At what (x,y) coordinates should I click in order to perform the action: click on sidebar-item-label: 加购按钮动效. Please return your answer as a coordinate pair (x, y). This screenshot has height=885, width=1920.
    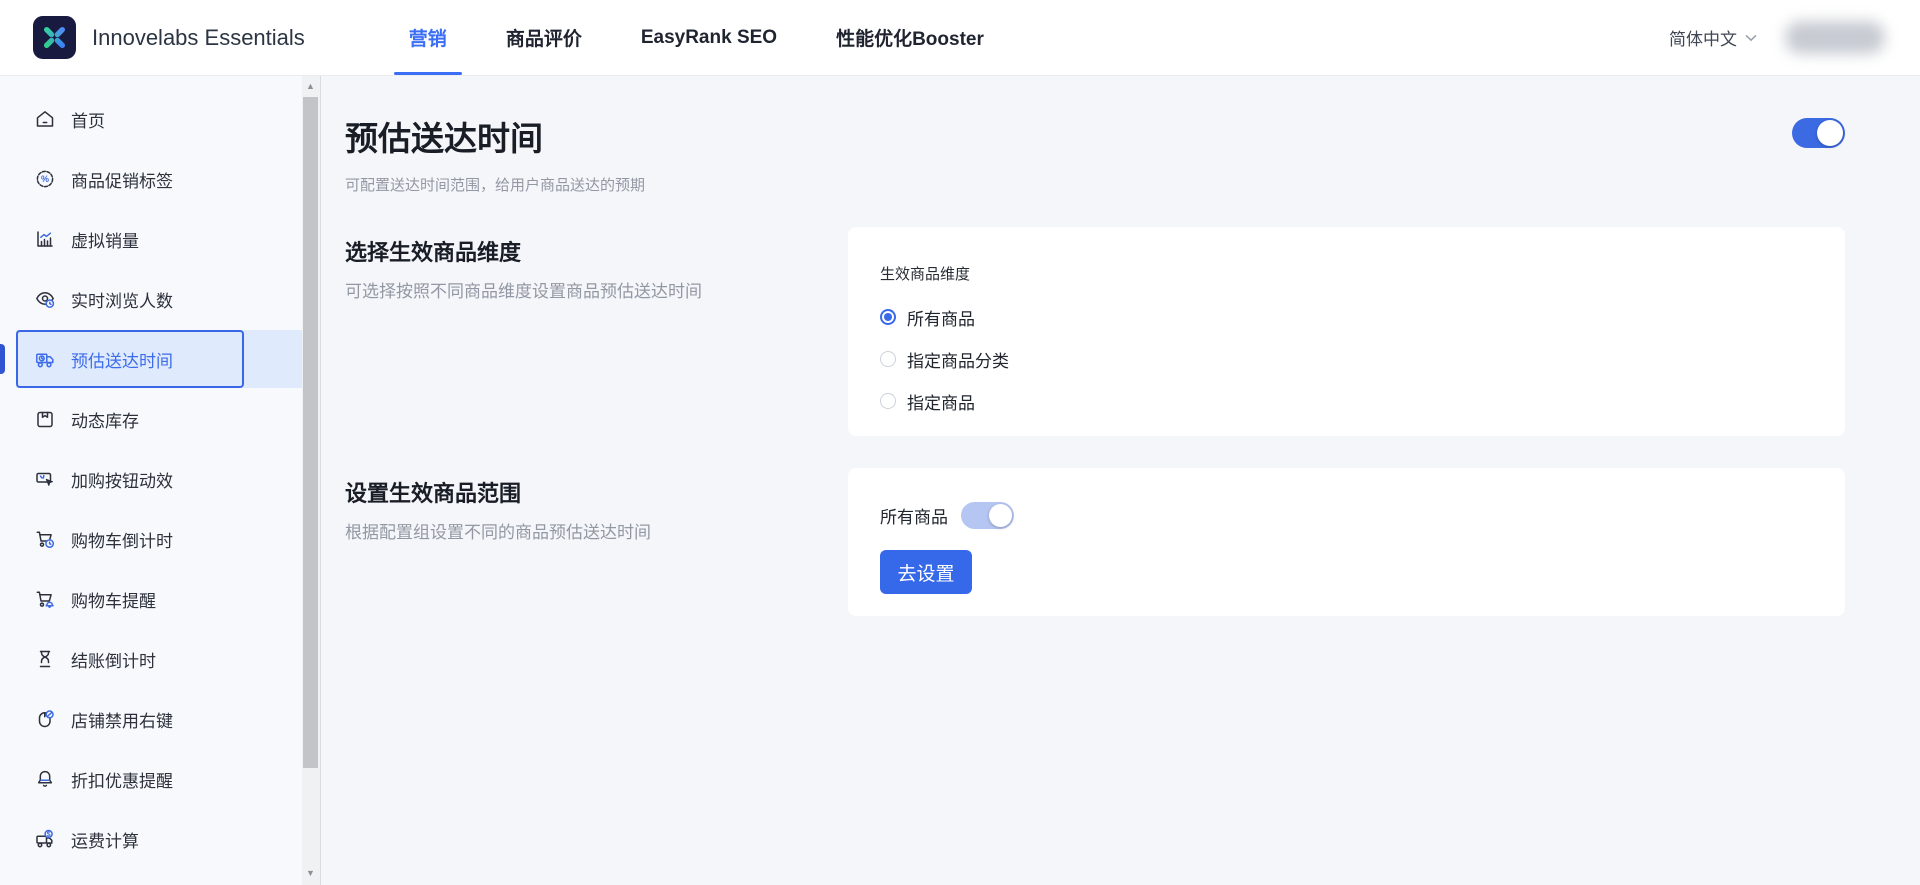
    Looking at the image, I should click on (122, 481).